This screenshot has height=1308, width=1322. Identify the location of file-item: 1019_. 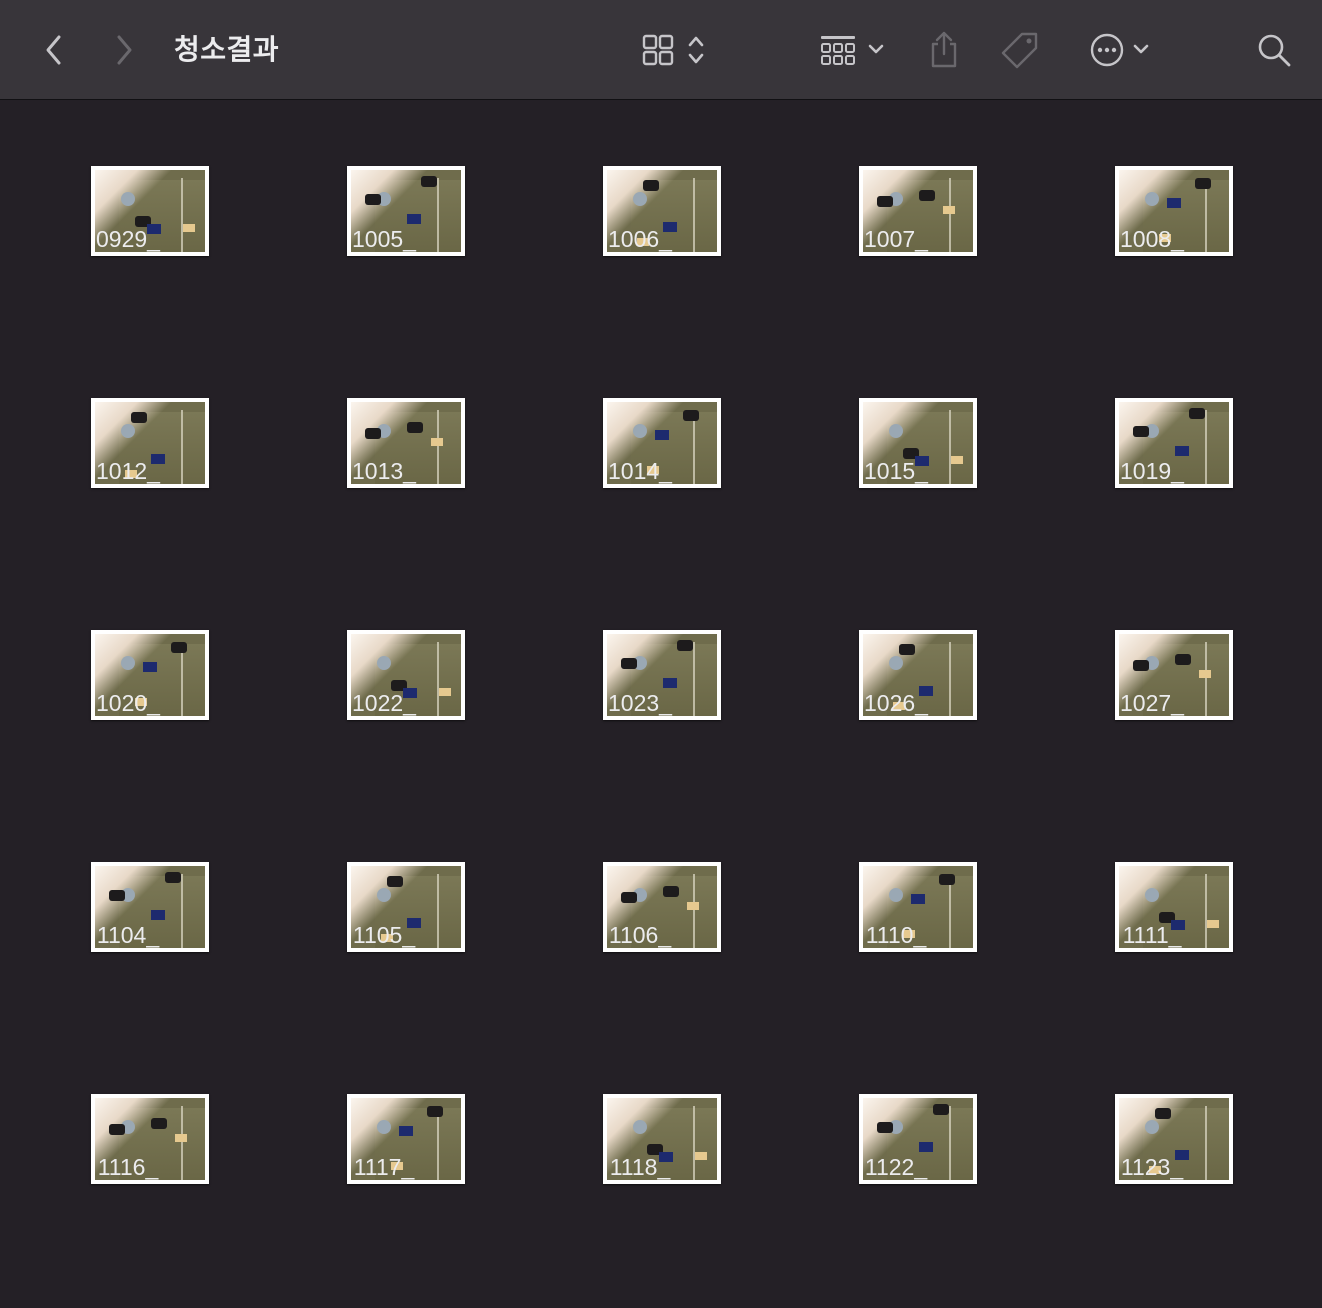
(1152, 448).